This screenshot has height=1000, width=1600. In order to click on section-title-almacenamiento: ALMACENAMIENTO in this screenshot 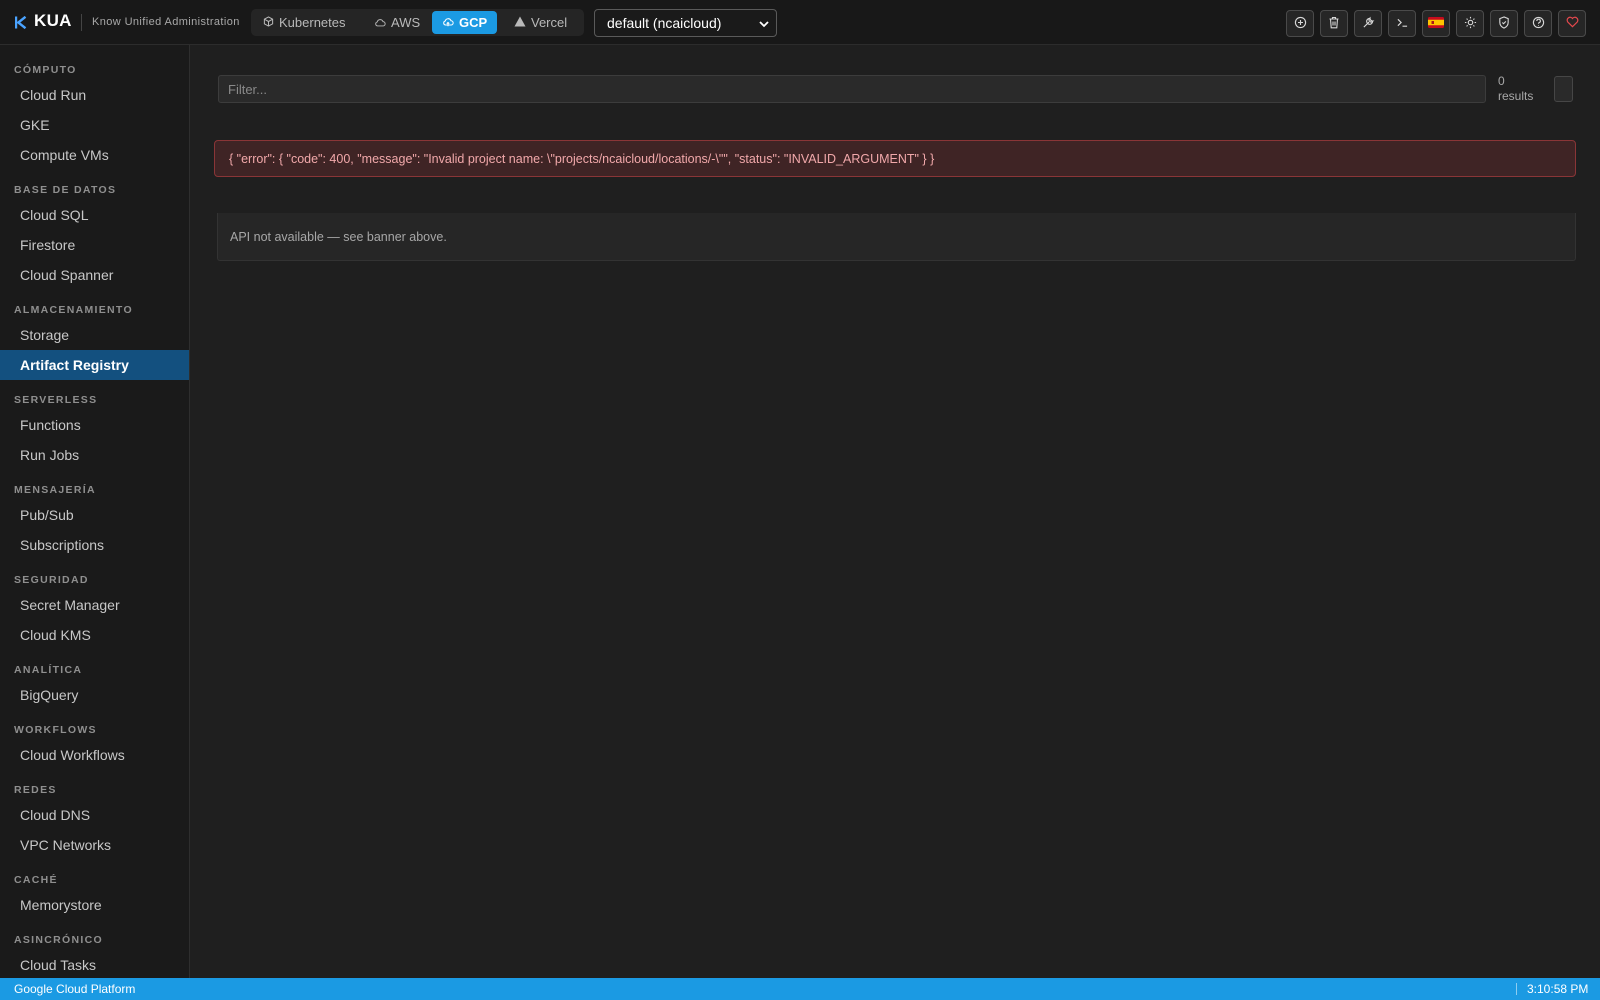, I will do `click(73, 310)`.